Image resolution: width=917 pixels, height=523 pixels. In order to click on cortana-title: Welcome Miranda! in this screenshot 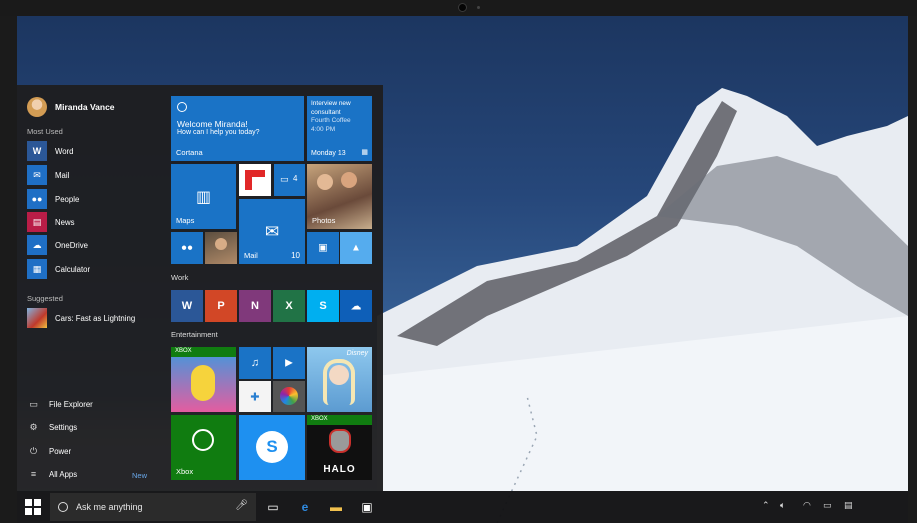, I will do `click(212, 124)`.